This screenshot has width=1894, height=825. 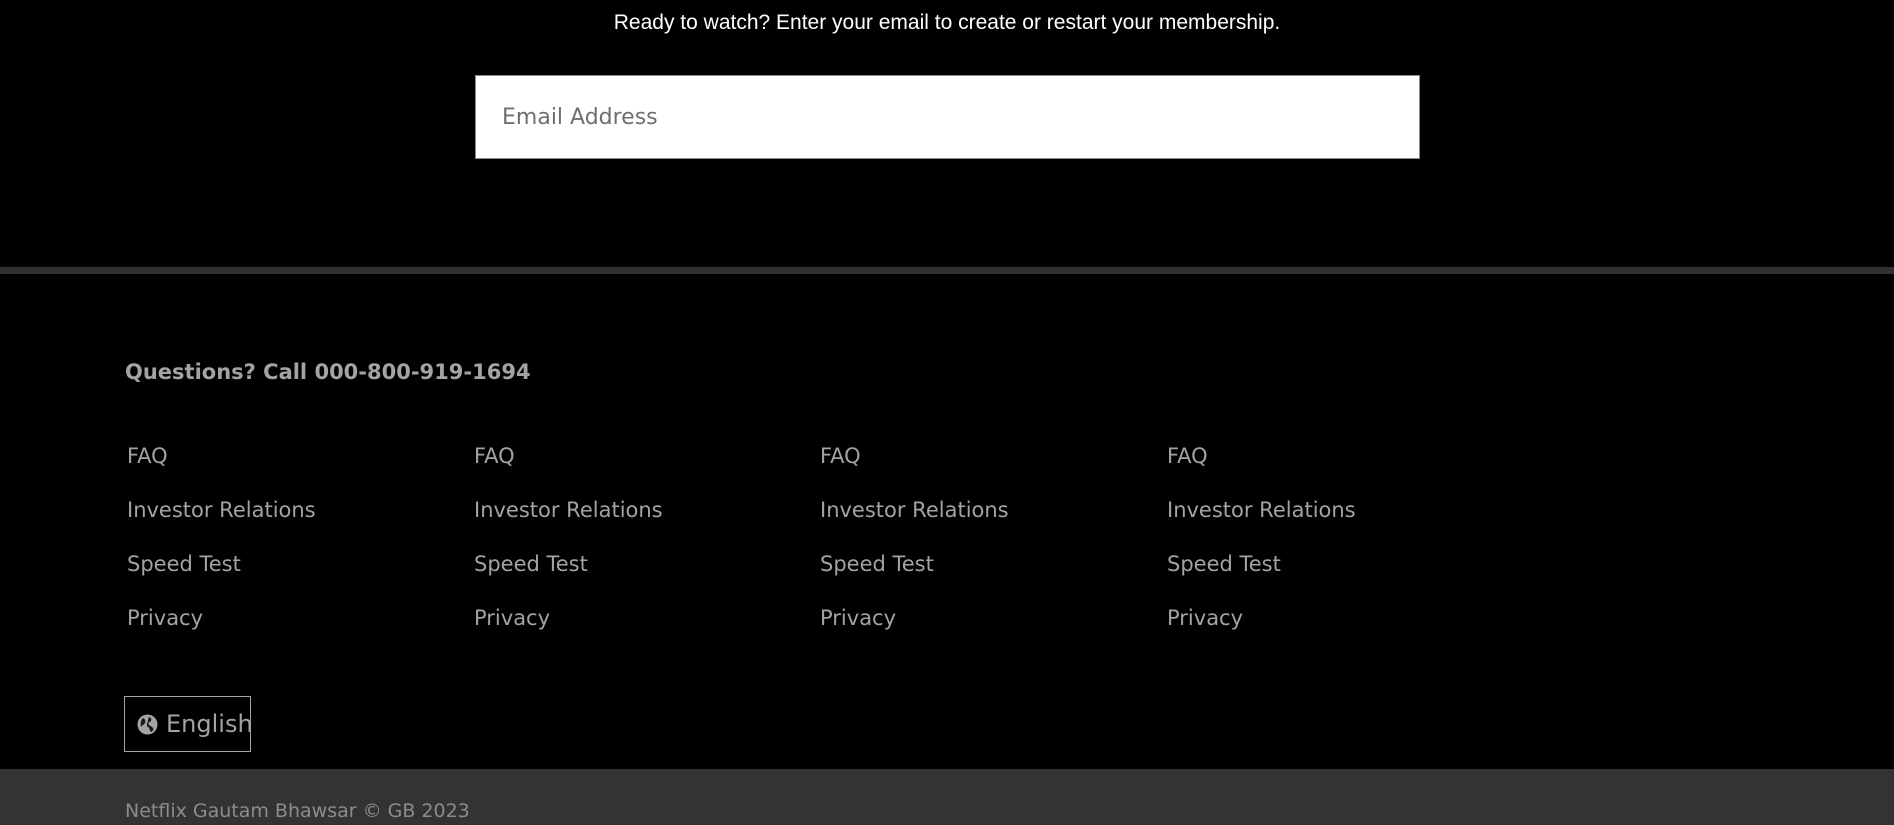 I want to click on question-prefix: Questions? Call, so click(x=220, y=372).